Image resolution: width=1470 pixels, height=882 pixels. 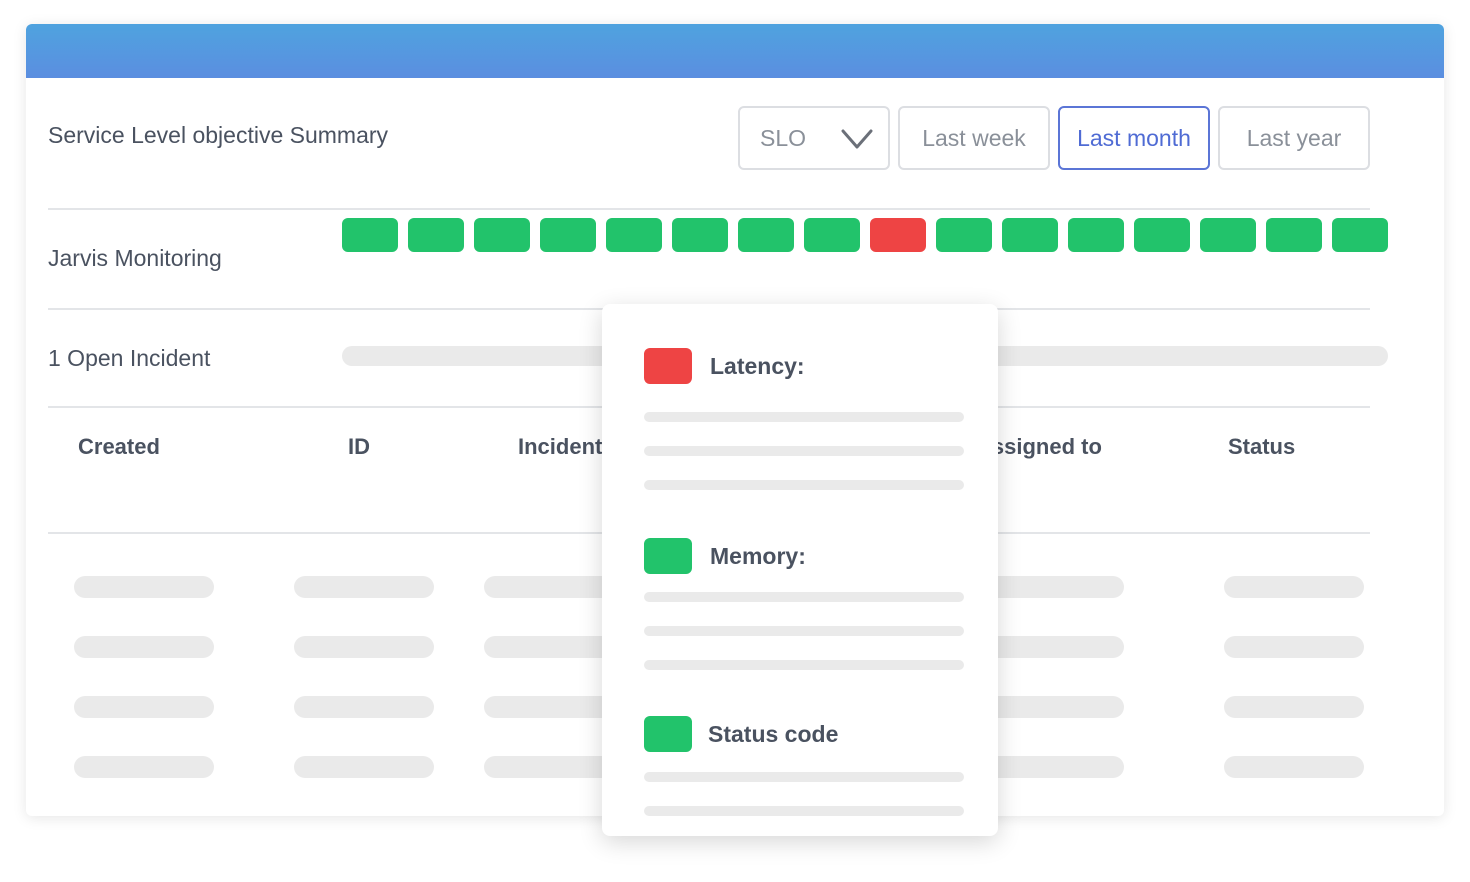 What do you see at coordinates (814, 138) in the screenshot?
I see `slo-select: SLO` at bounding box center [814, 138].